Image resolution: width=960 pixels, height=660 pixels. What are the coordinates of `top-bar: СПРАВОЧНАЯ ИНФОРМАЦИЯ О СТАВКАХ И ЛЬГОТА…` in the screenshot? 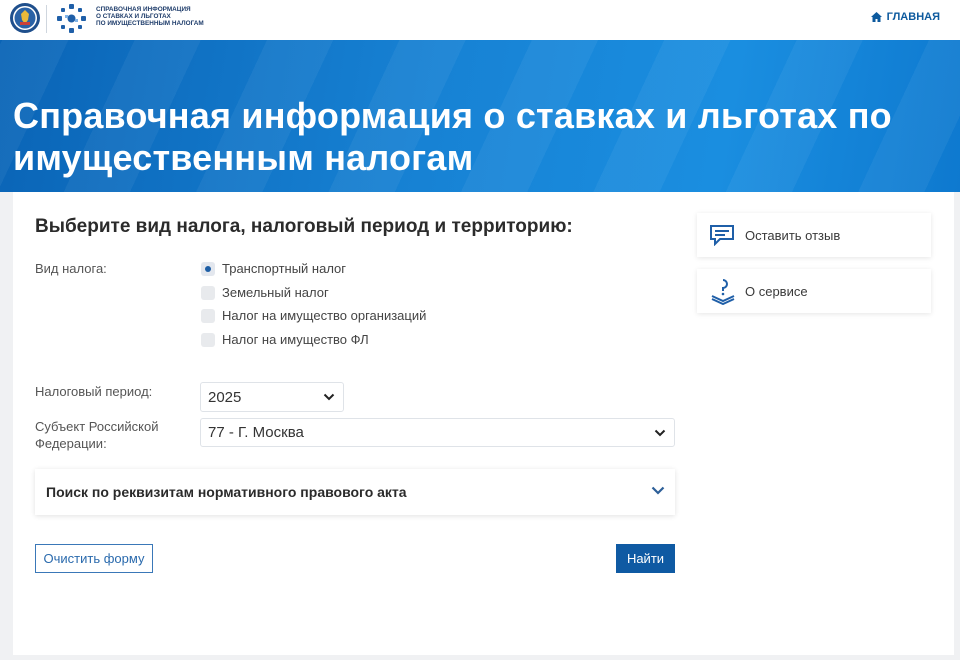 It's located at (480, 20).